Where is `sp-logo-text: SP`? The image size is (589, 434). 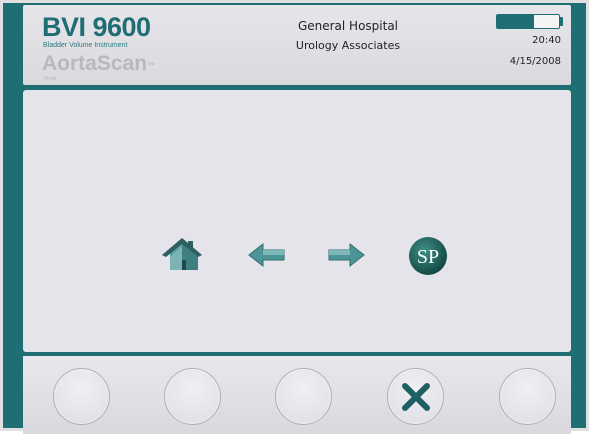
sp-logo-text: SP is located at coordinates (428, 257).